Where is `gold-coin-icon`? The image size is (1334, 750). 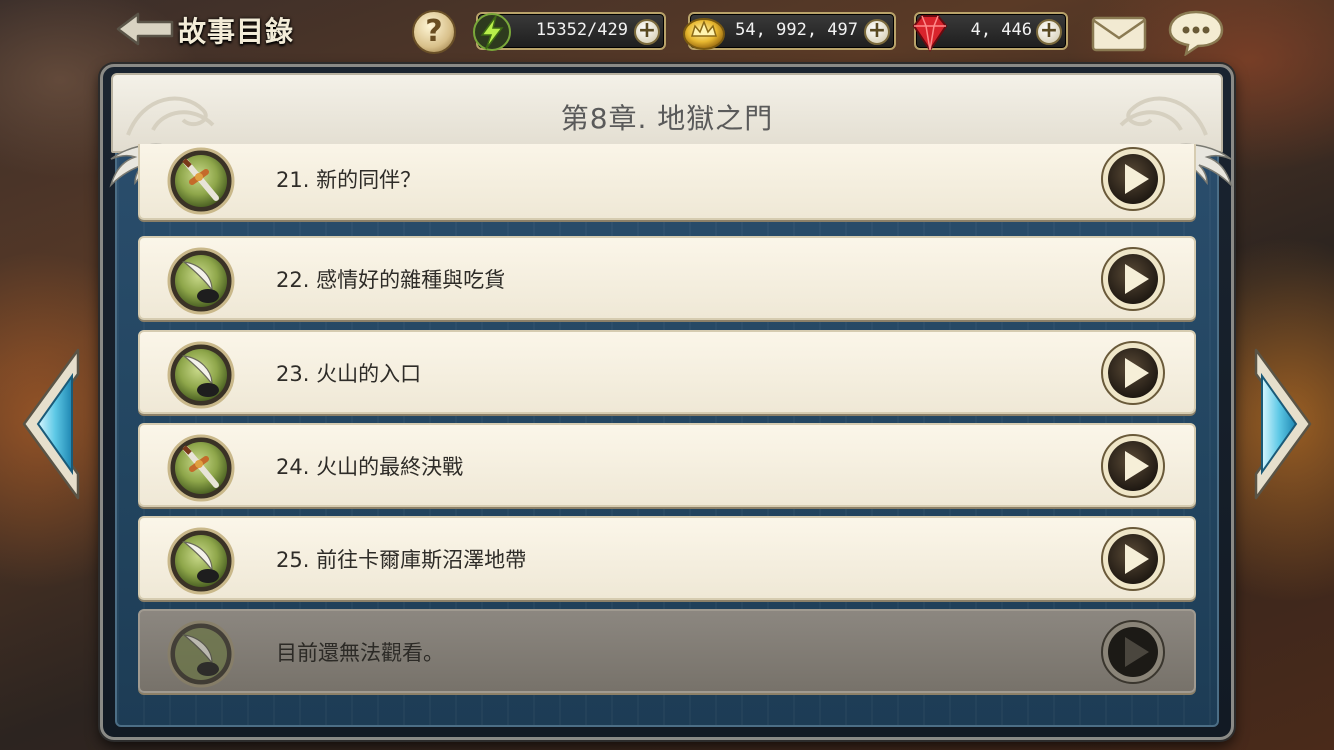
gold-coin-icon is located at coordinates (704, 34).